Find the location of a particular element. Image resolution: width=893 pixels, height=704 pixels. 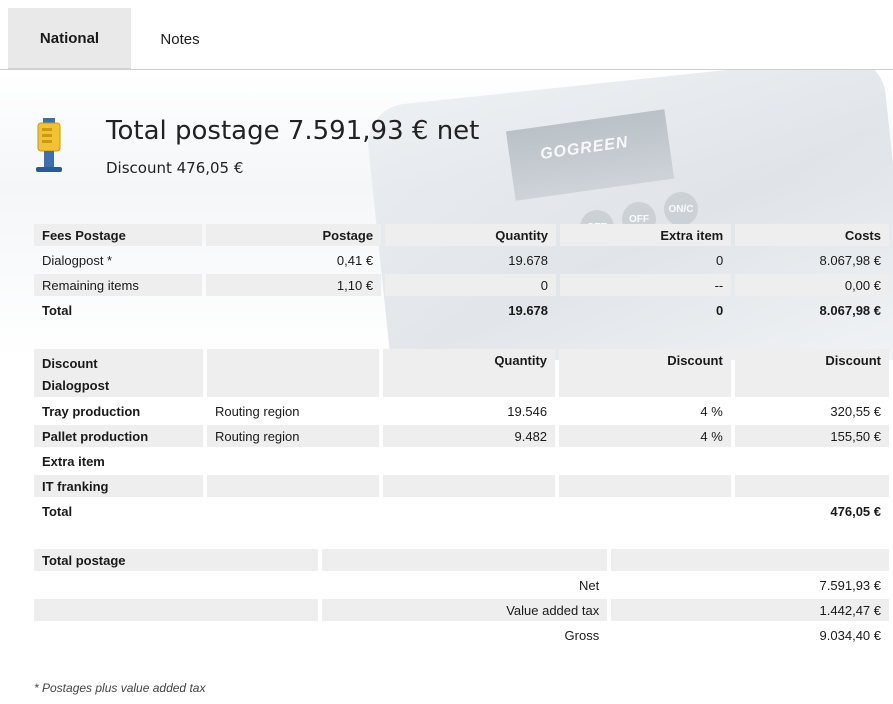

col-header-postage: Postage is located at coordinates (294, 235).